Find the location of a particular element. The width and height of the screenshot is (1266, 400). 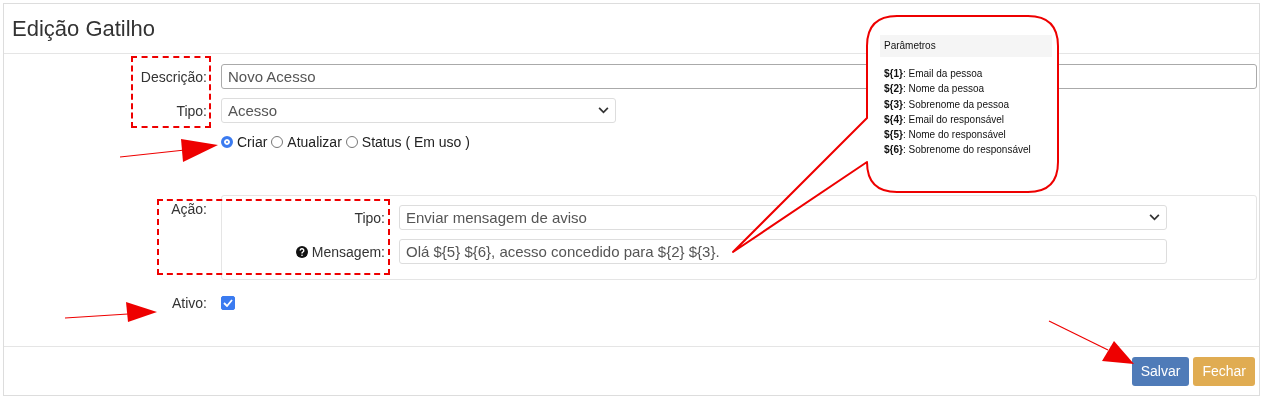

active-checkbox is located at coordinates (228, 303).